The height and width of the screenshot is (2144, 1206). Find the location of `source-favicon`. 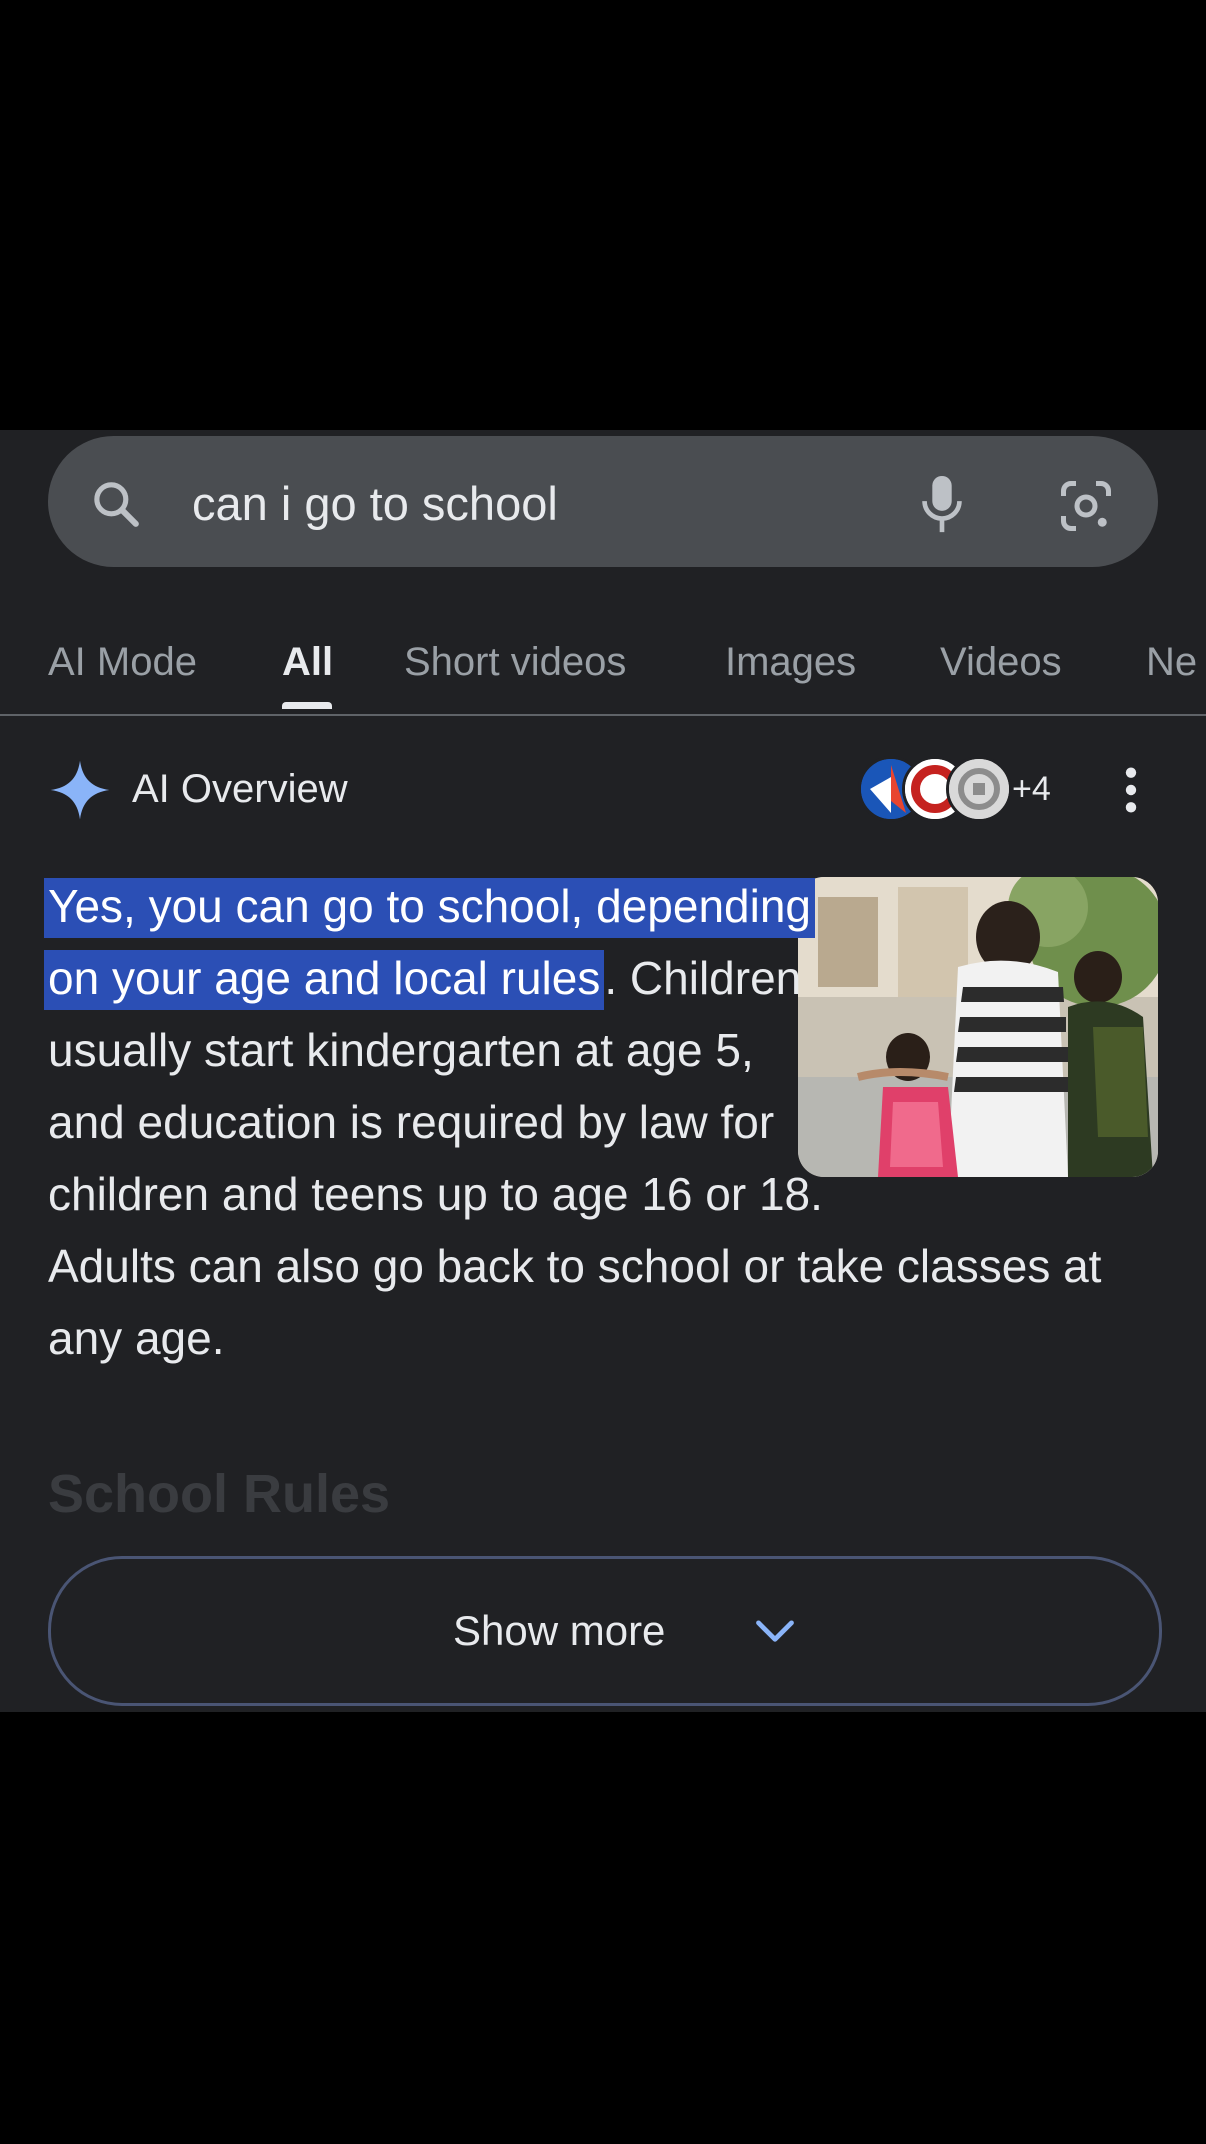

source-favicon is located at coordinates (979, 789).